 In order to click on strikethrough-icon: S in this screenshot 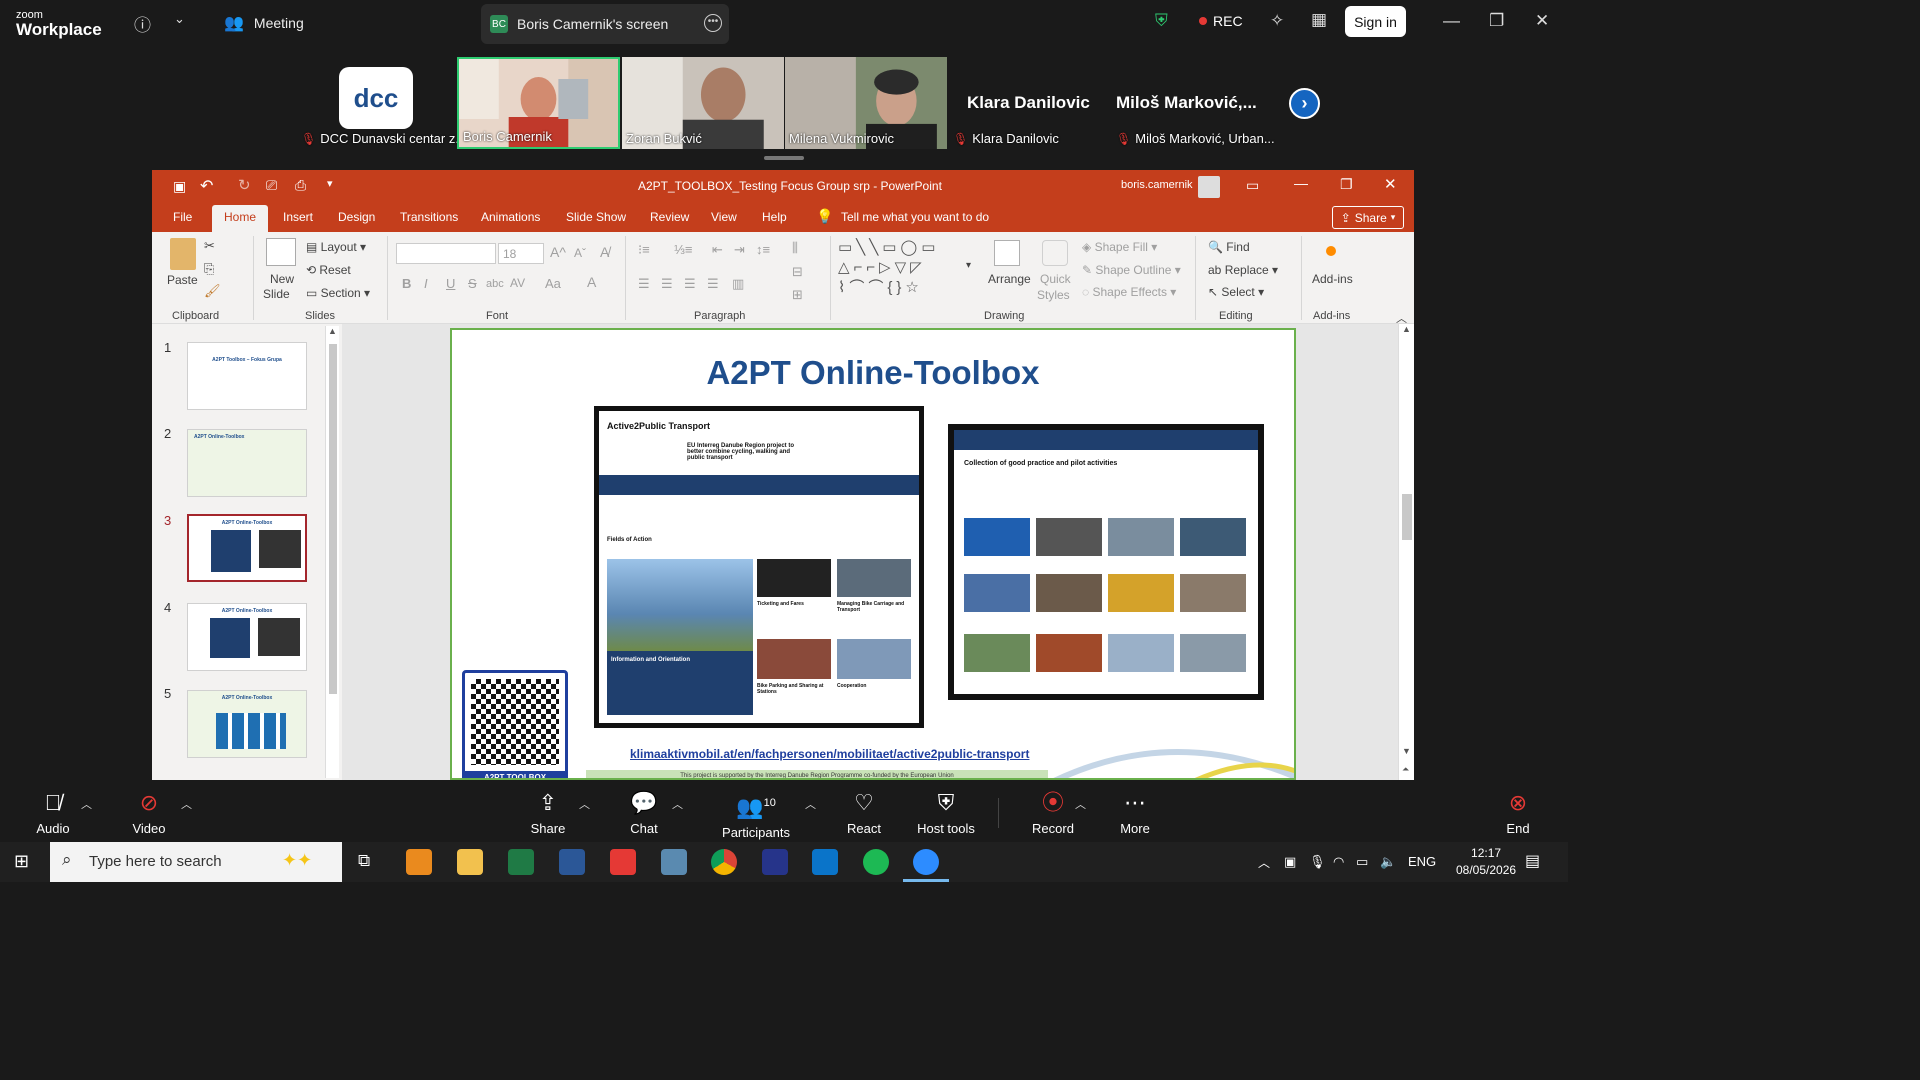, I will do `click(472, 283)`.